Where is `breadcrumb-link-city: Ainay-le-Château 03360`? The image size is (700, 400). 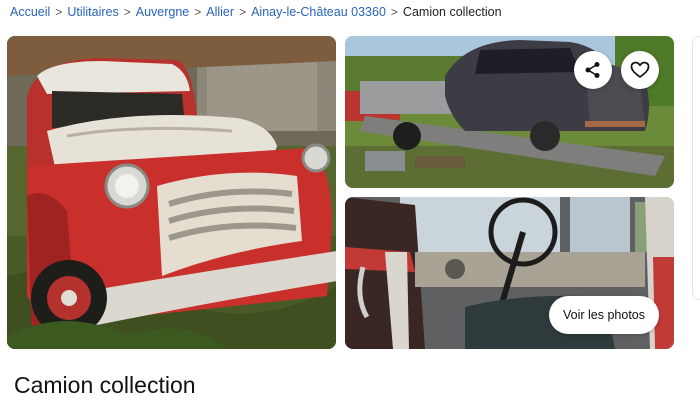 breadcrumb-link-city: Ainay-le-Château 03360 is located at coordinates (318, 12).